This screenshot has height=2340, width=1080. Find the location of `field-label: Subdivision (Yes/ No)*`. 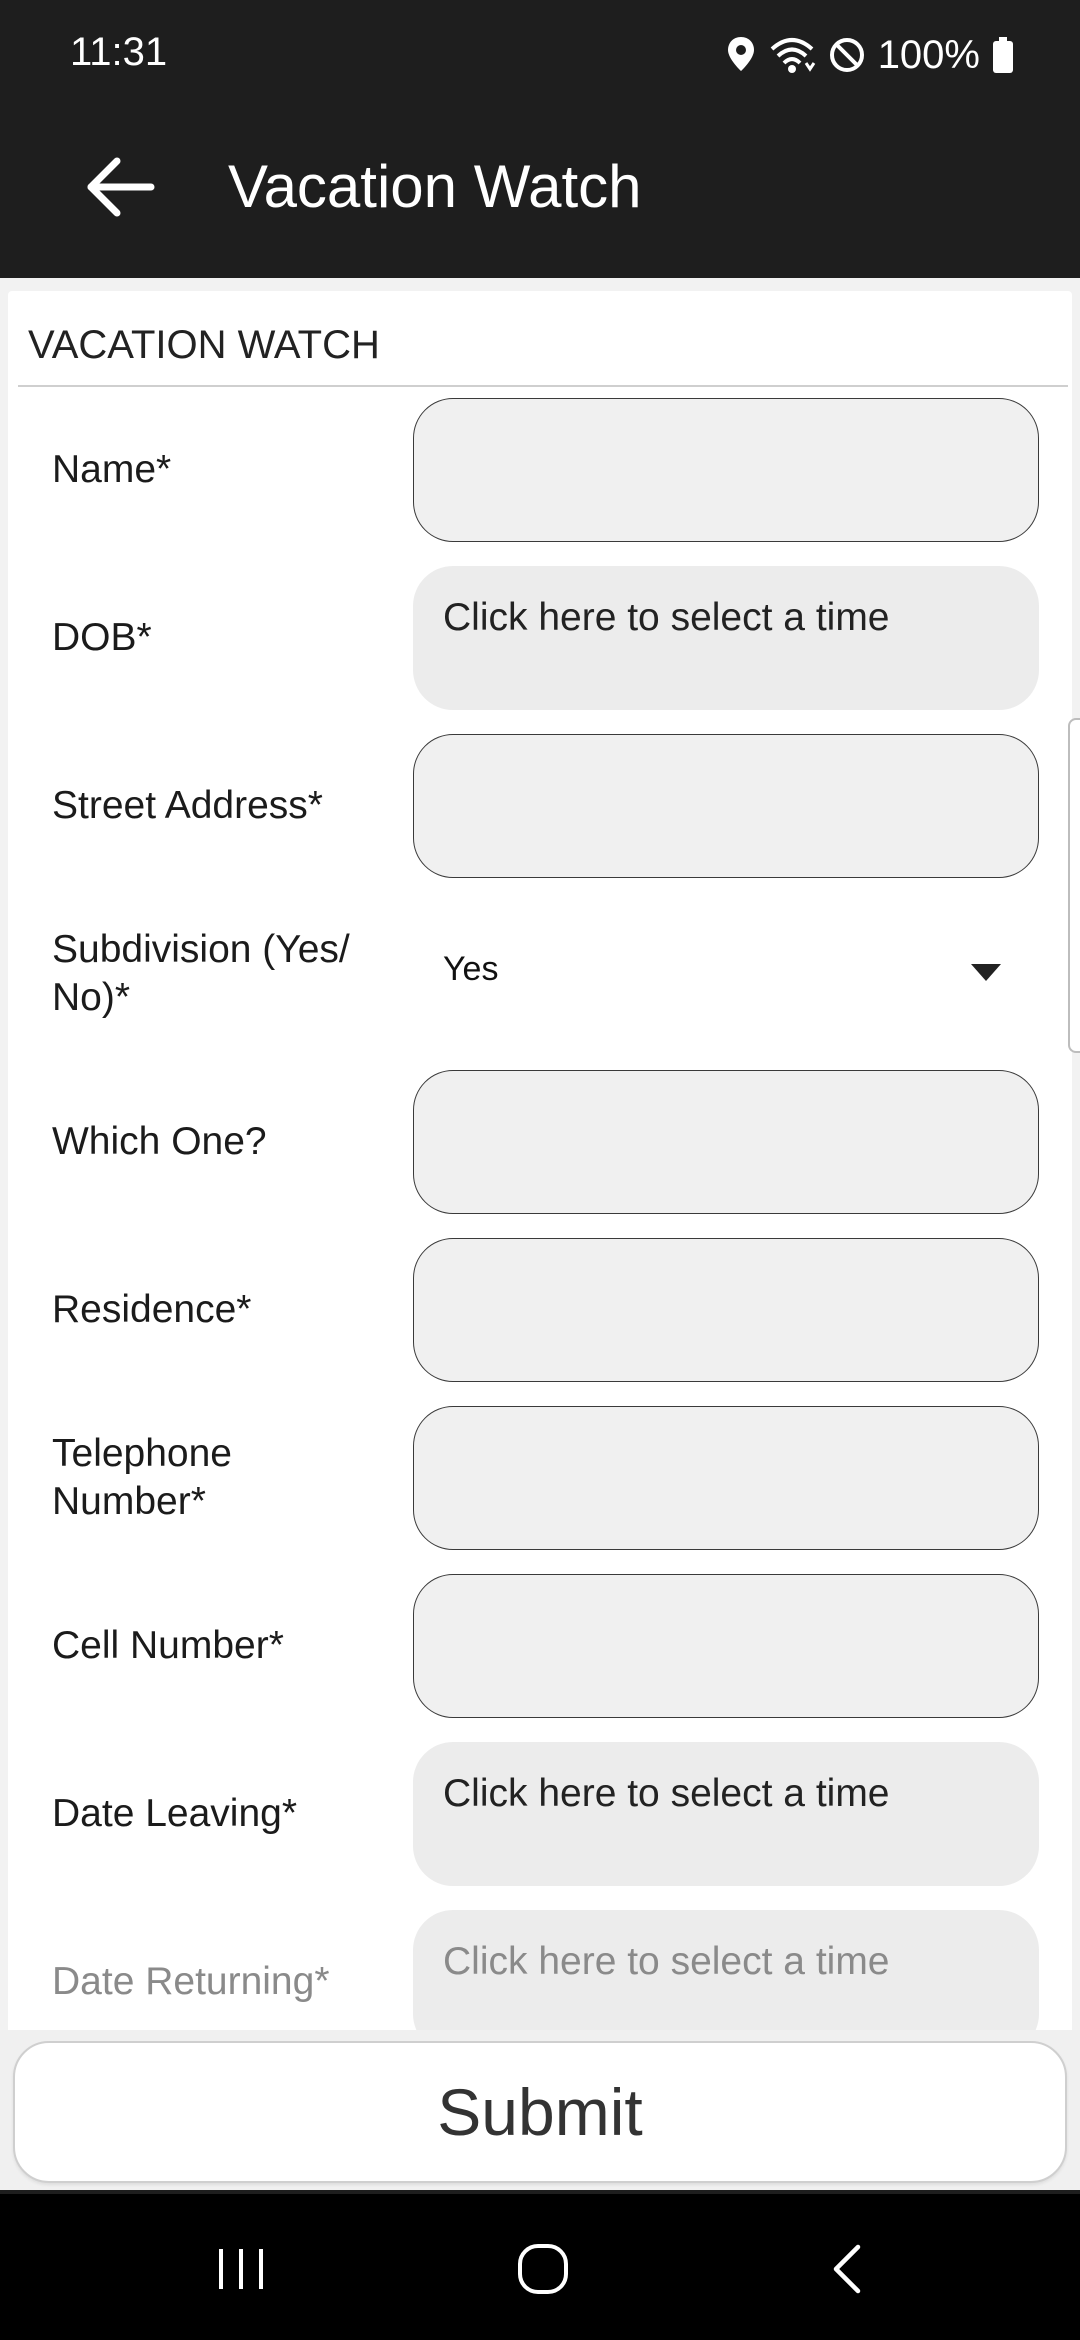

field-label: Subdivision (Yes/ No)* is located at coordinates (201, 973).